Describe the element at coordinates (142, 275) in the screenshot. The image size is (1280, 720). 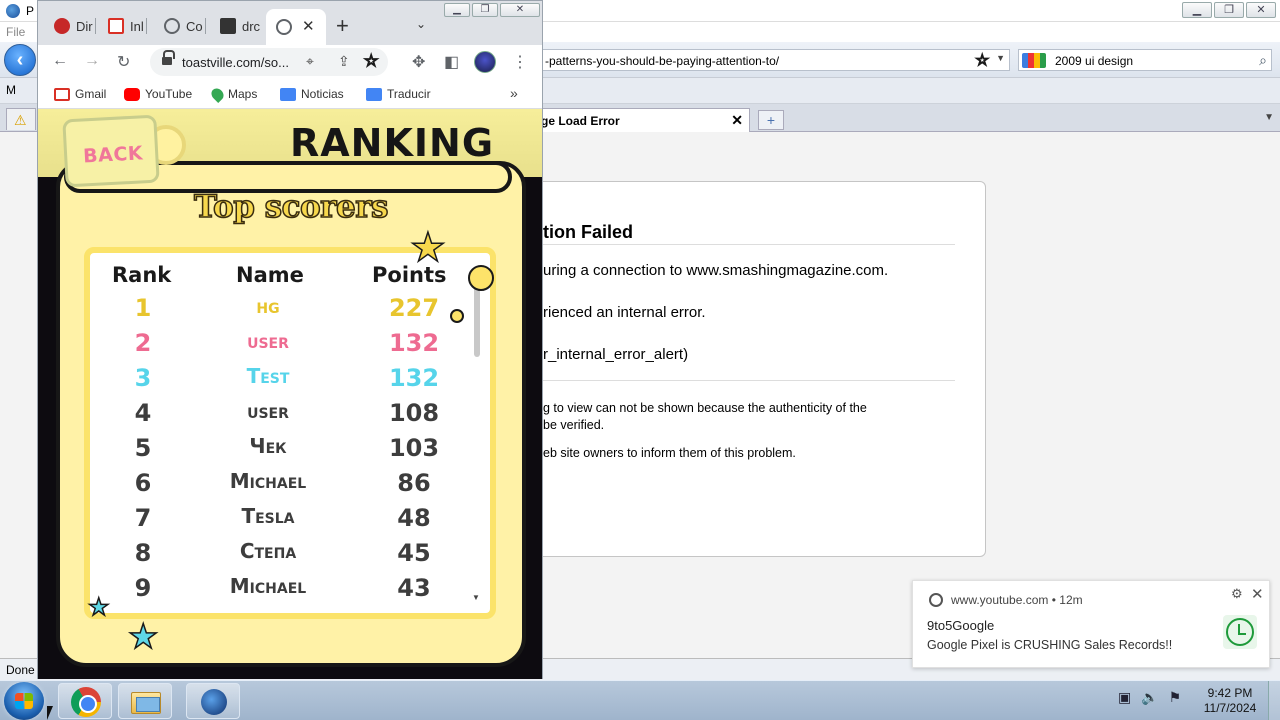
I see `header-rank: Rank` at that location.